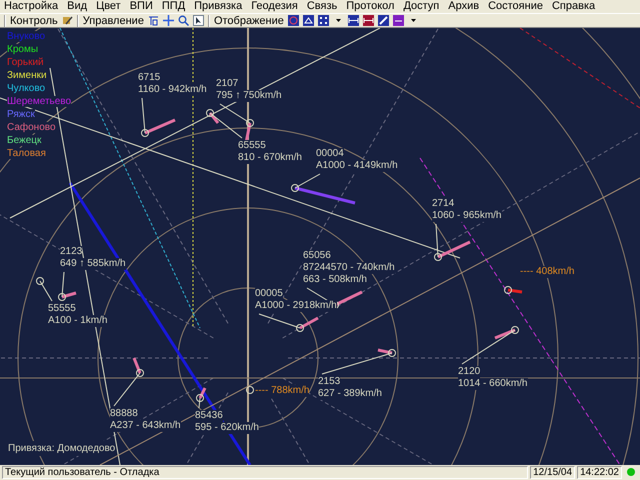 This screenshot has width=640, height=480. I want to click on track-info: 595 - 620km/h, so click(227, 428).